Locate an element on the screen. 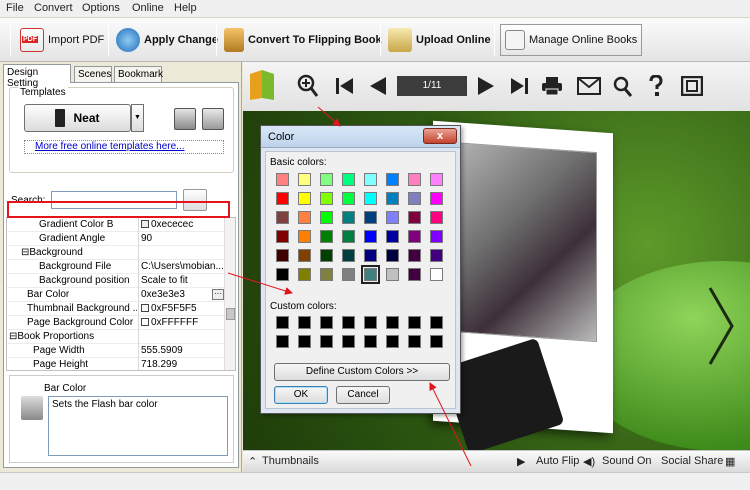 The width and height of the screenshot is (750, 490). tab-scenes: Scenes is located at coordinates (93, 74).